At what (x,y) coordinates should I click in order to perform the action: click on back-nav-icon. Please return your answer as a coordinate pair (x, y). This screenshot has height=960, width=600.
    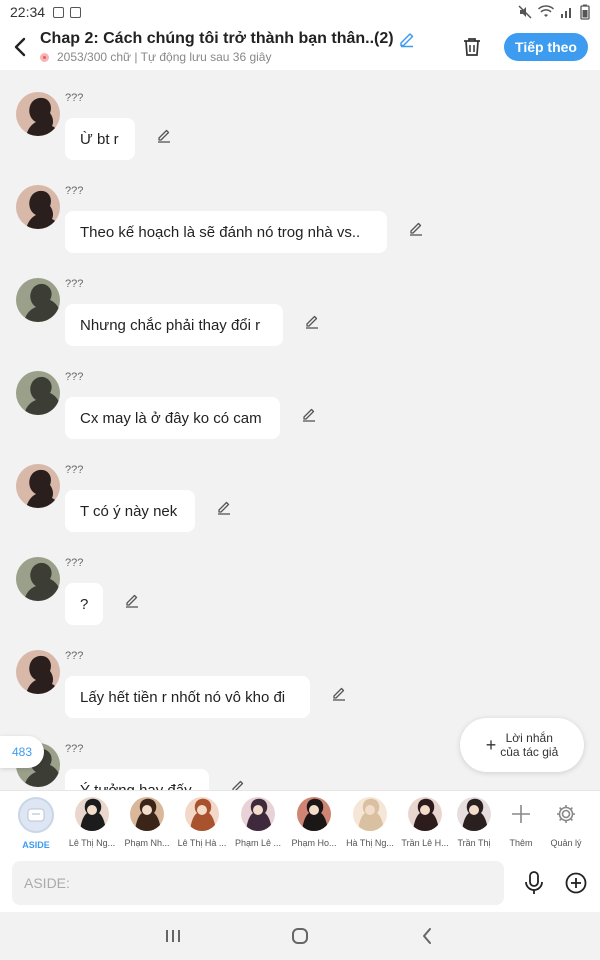
    Looking at the image, I should click on (426, 936).